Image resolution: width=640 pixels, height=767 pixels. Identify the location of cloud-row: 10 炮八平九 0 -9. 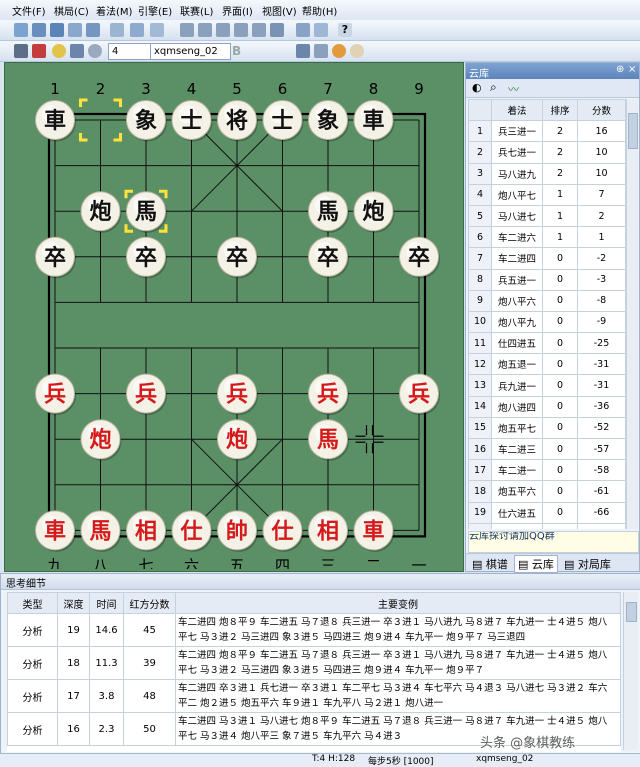
(547, 322).